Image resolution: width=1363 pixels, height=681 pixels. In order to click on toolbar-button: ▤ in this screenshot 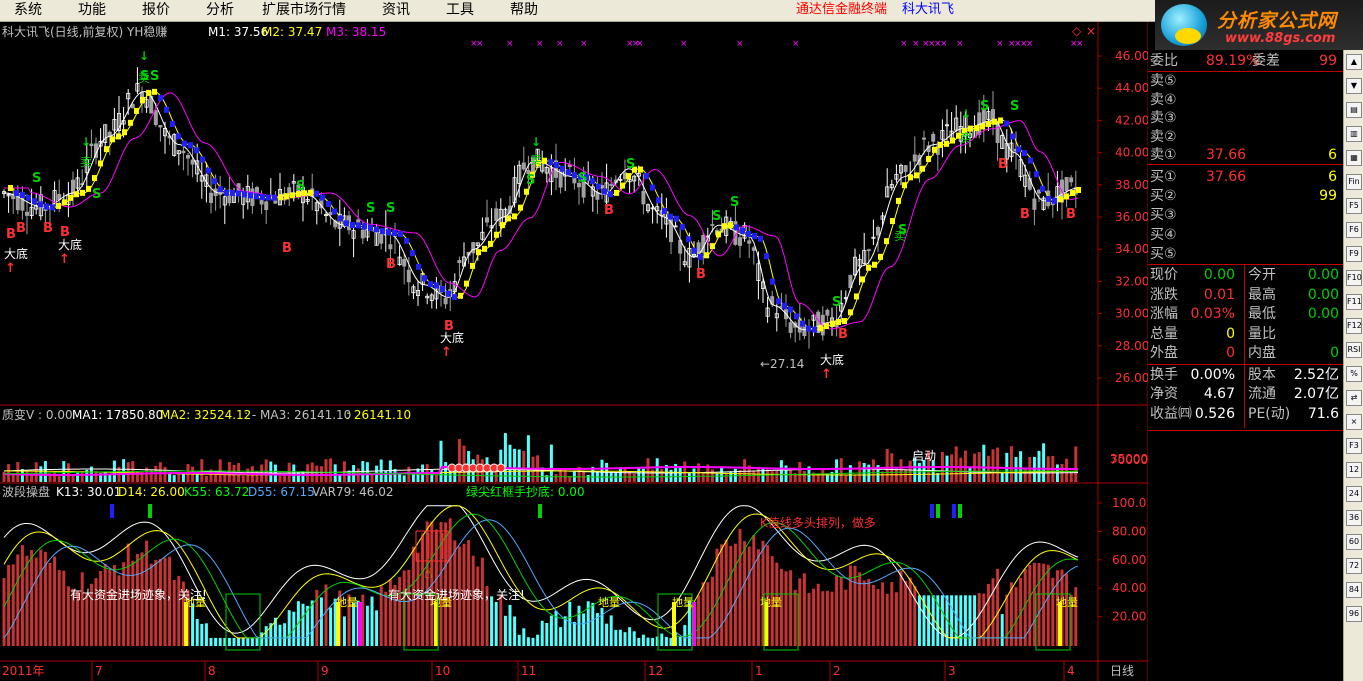, I will do `click(1354, 110)`.